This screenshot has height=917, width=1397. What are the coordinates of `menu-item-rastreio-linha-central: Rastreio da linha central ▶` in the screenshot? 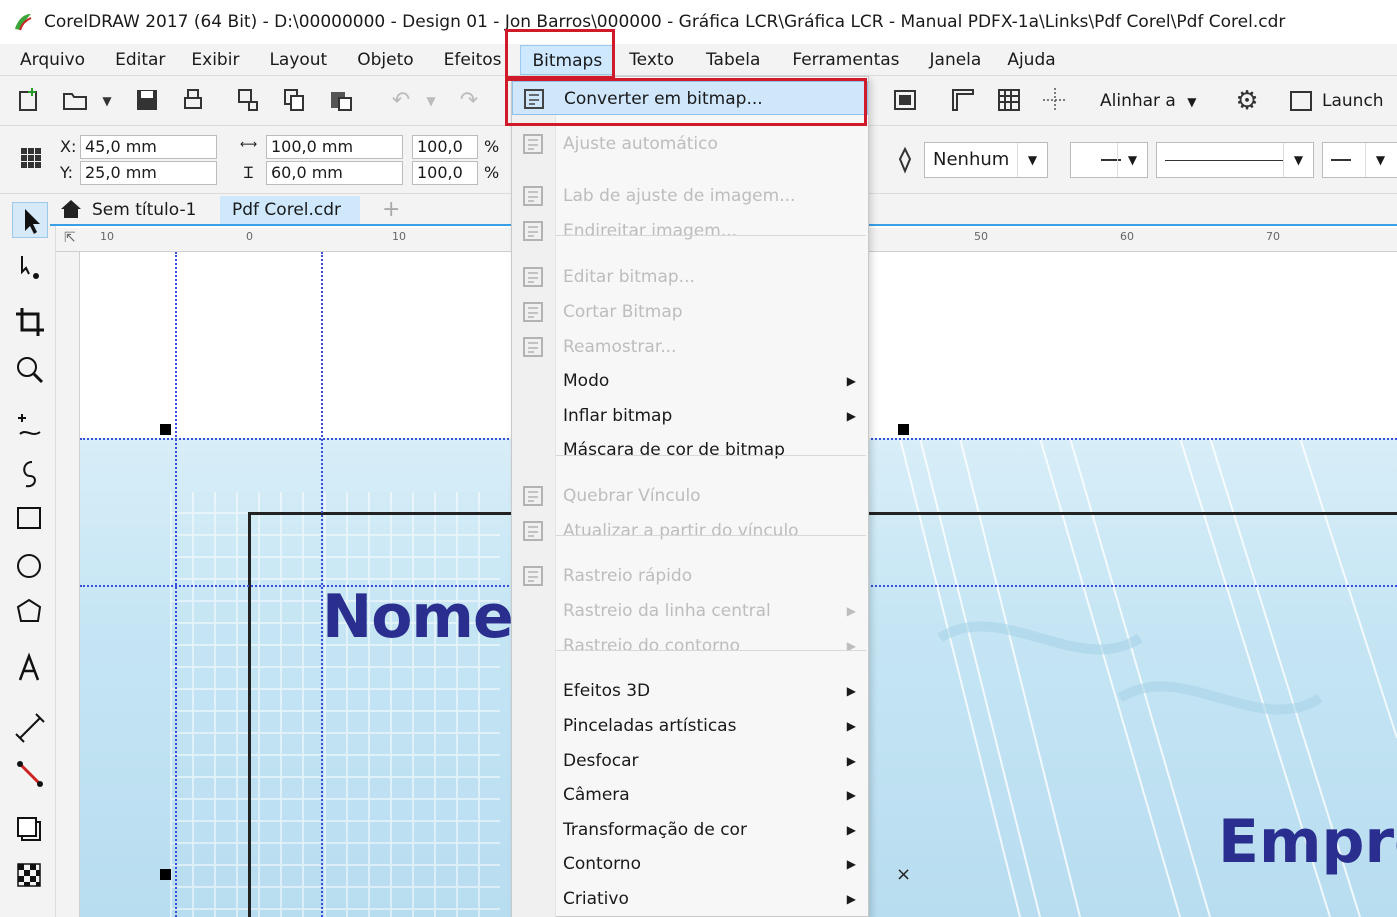 It's located at (690, 611).